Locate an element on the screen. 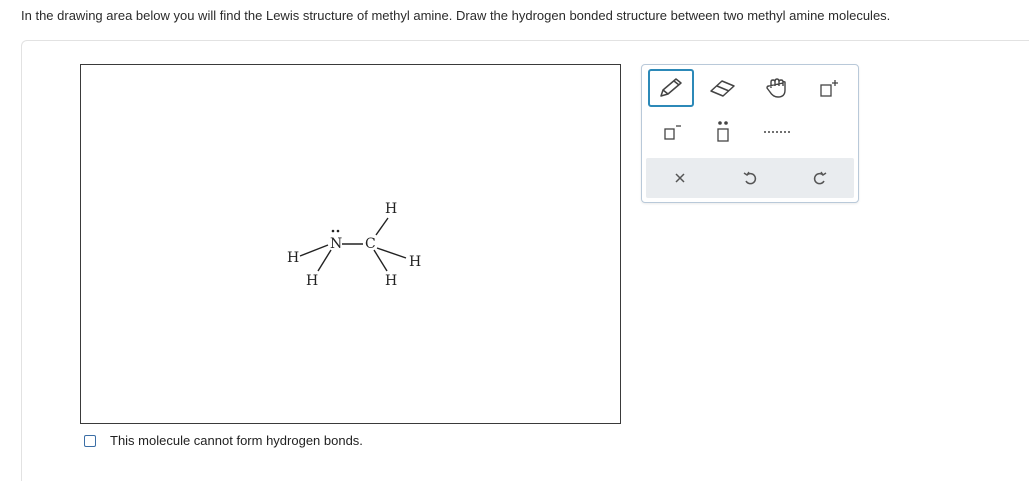 This screenshot has width=1029, height=481. toolbox-action-bar is located at coordinates (750, 178).